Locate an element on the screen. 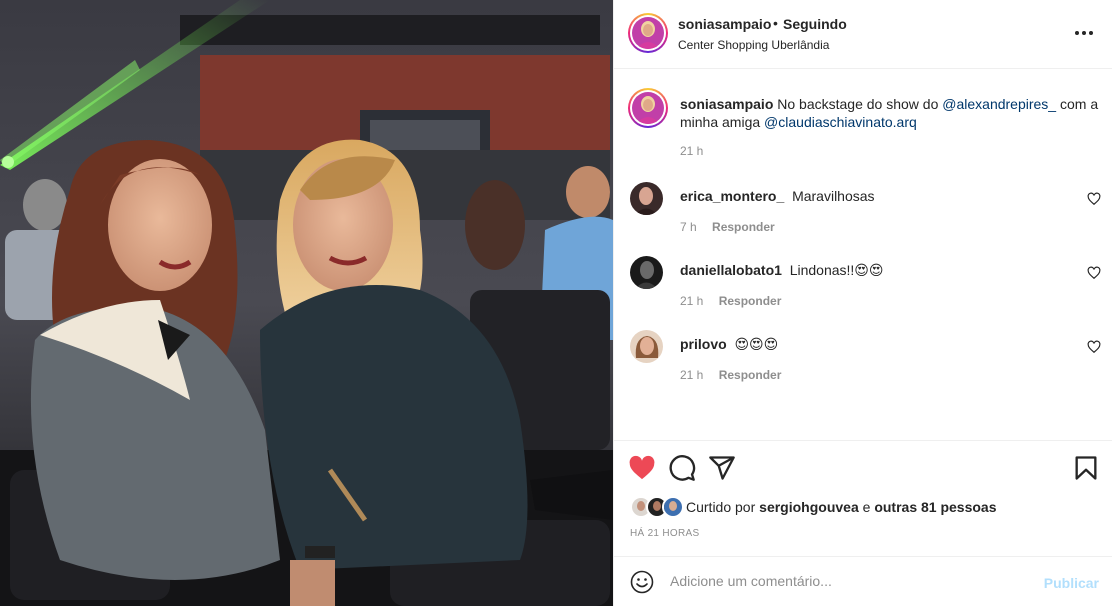 The width and height of the screenshot is (1112, 606). comment-body: erica_montero_ Maravilhosas is located at coordinates (777, 196).